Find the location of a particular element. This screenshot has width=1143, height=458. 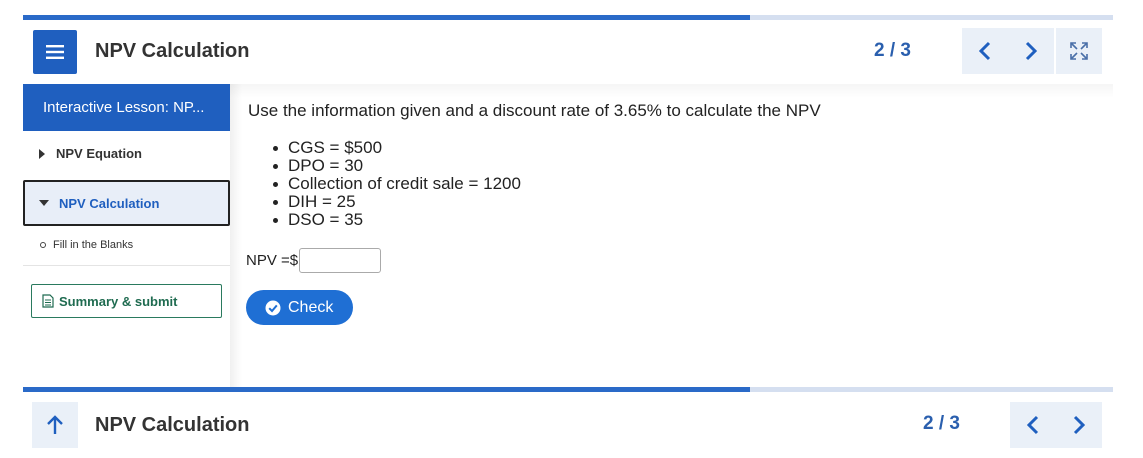

sidebar-subitem-fill-in-the-blanks: Fill in the Blanks is located at coordinates (126, 252).